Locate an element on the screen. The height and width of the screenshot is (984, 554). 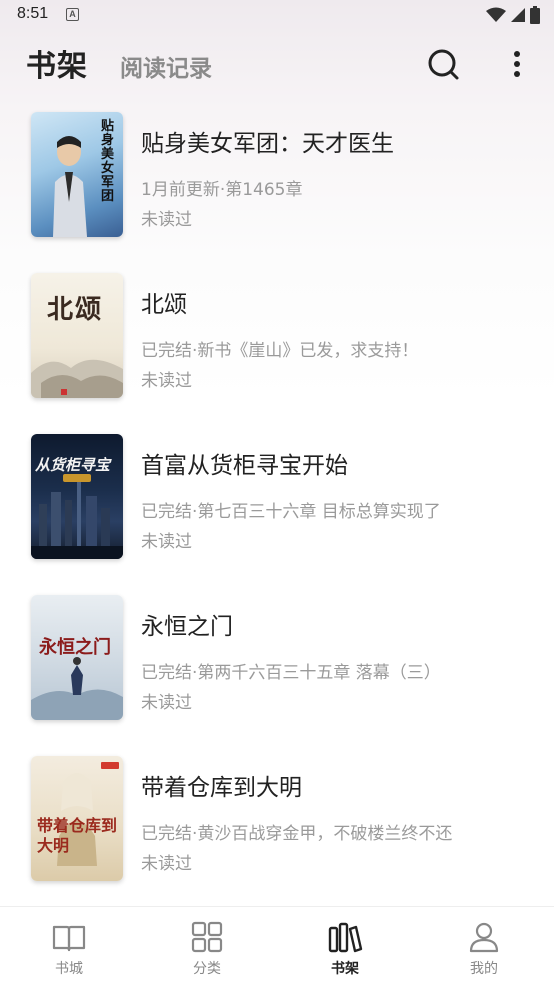
status-icons is located at coordinates (513, 15).